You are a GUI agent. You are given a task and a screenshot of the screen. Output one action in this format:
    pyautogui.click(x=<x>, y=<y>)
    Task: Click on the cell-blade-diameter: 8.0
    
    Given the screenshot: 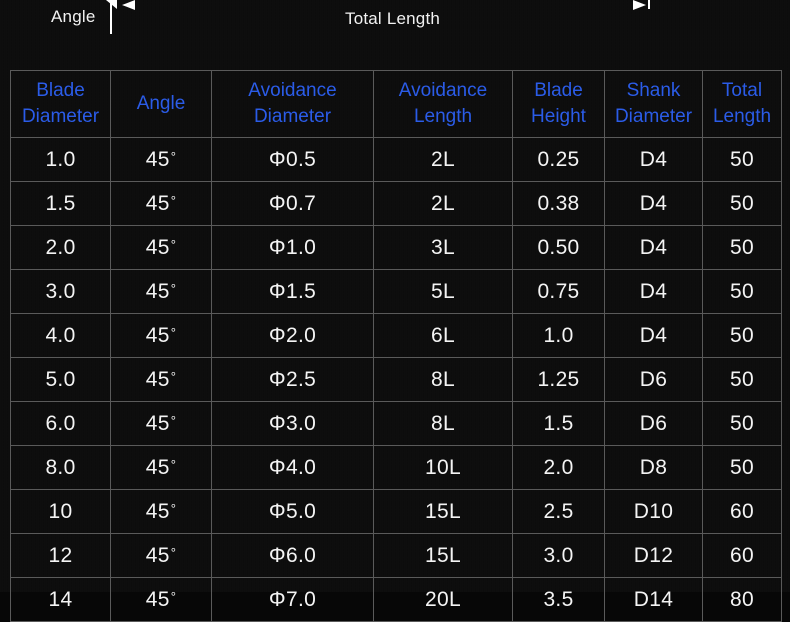 What is the action you would take?
    pyautogui.click(x=60, y=467)
    